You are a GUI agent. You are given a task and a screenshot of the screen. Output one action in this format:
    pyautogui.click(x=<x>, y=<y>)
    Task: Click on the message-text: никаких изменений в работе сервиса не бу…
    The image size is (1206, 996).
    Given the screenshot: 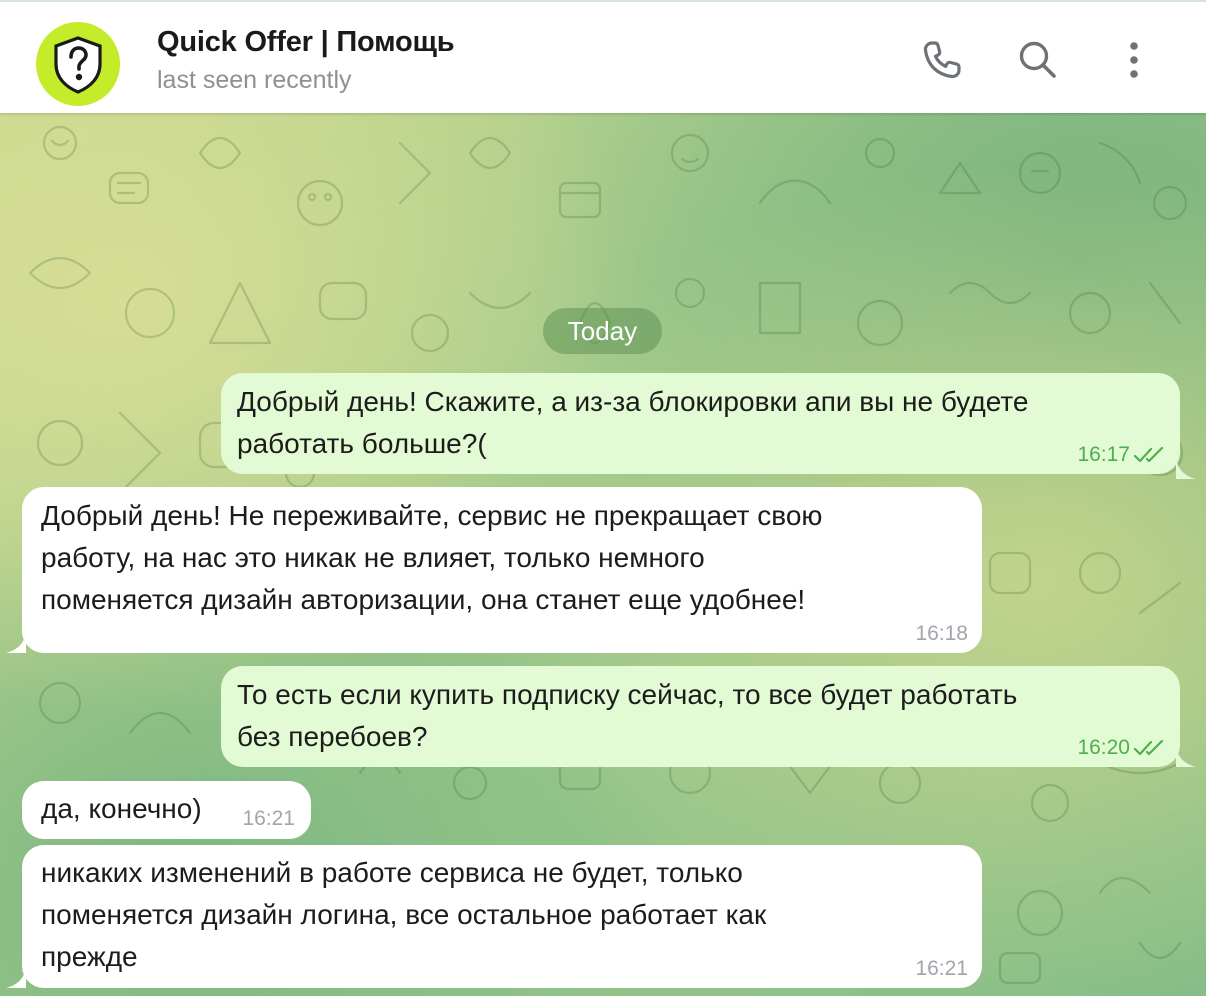 What is the action you would take?
    pyautogui.click(x=404, y=914)
    